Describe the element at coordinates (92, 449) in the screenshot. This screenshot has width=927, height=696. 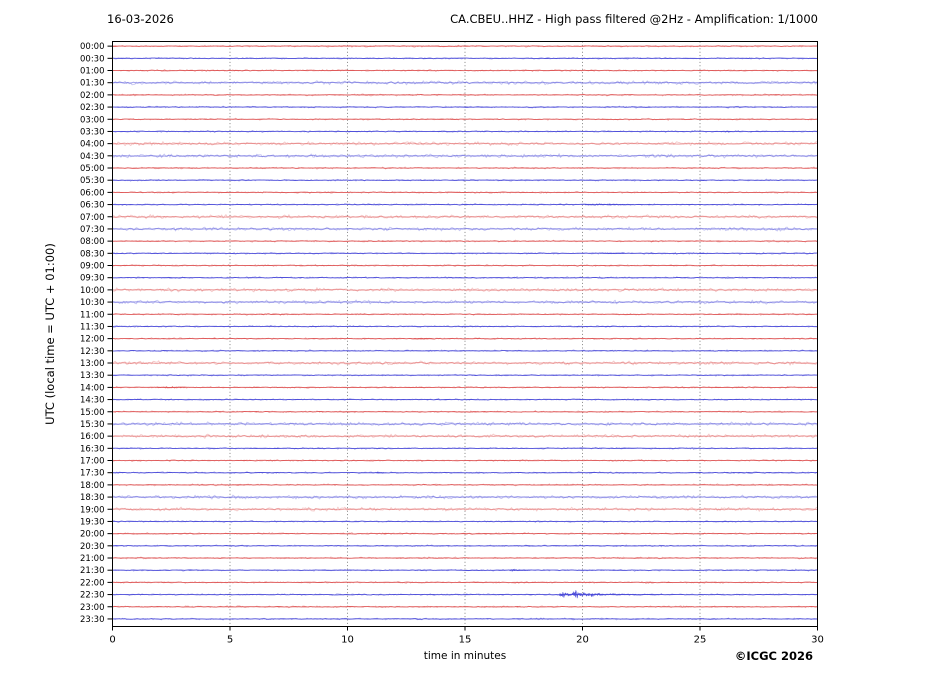
I see `y-tick-label: 16:30` at that location.